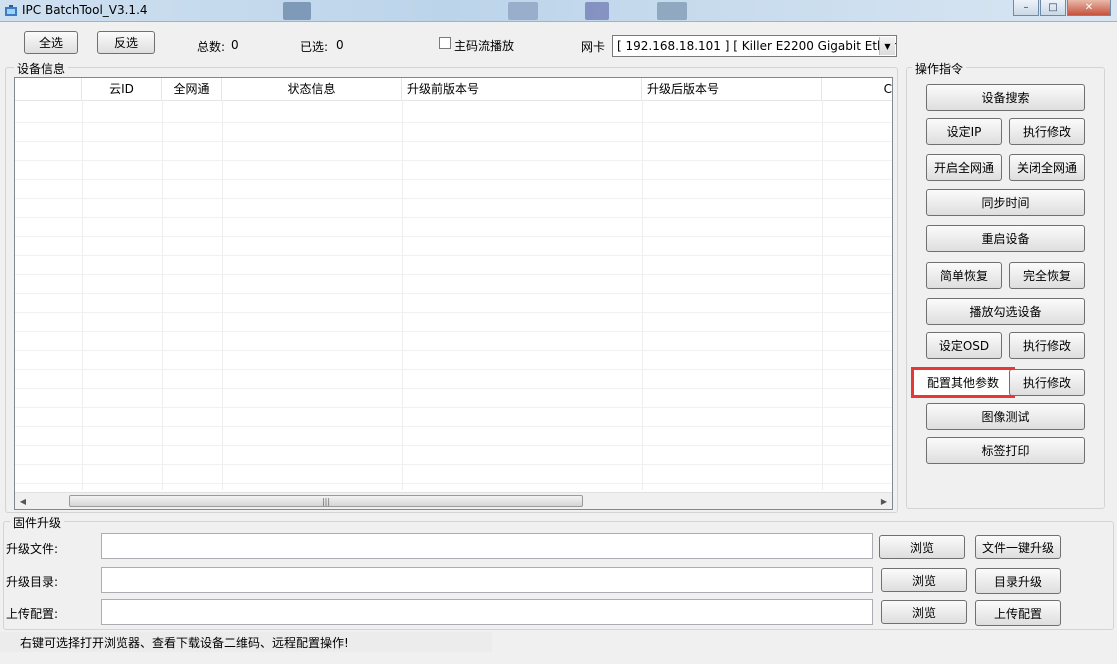 The width and height of the screenshot is (1117, 664). I want to click on nic-label: 网卡, so click(593, 47).